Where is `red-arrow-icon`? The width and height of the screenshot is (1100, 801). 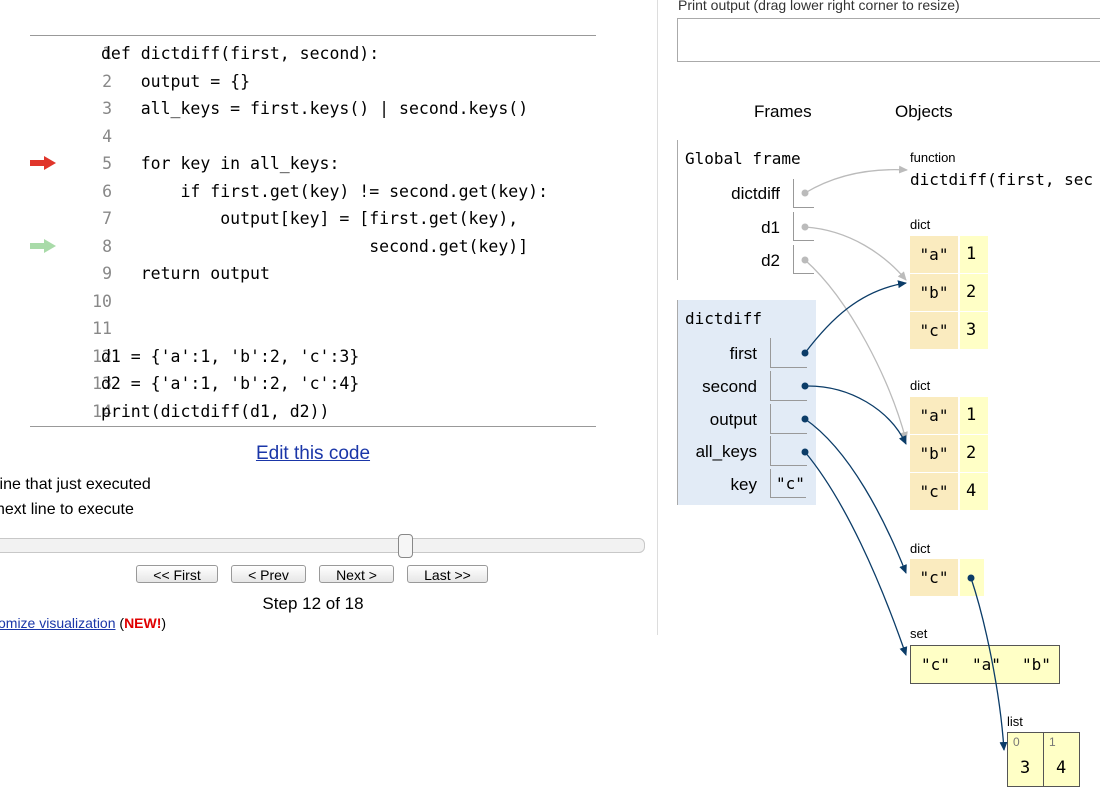
red-arrow-icon is located at coordinates (43, 163).